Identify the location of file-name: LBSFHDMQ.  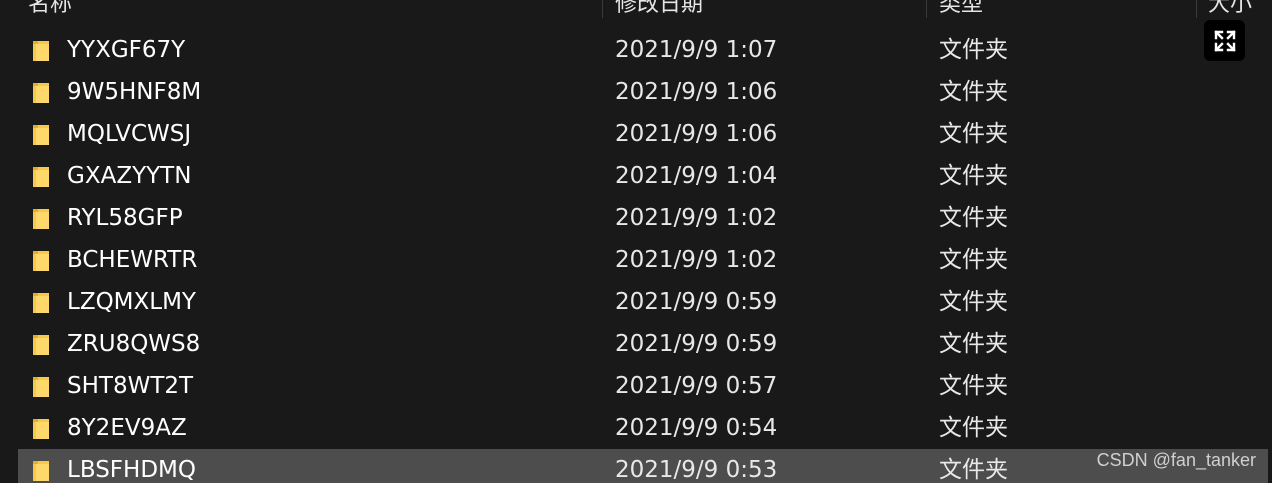
(131, 466).